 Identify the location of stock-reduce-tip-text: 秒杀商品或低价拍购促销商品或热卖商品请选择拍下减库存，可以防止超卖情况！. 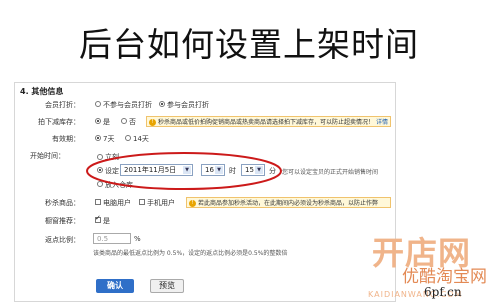
(266, 122).